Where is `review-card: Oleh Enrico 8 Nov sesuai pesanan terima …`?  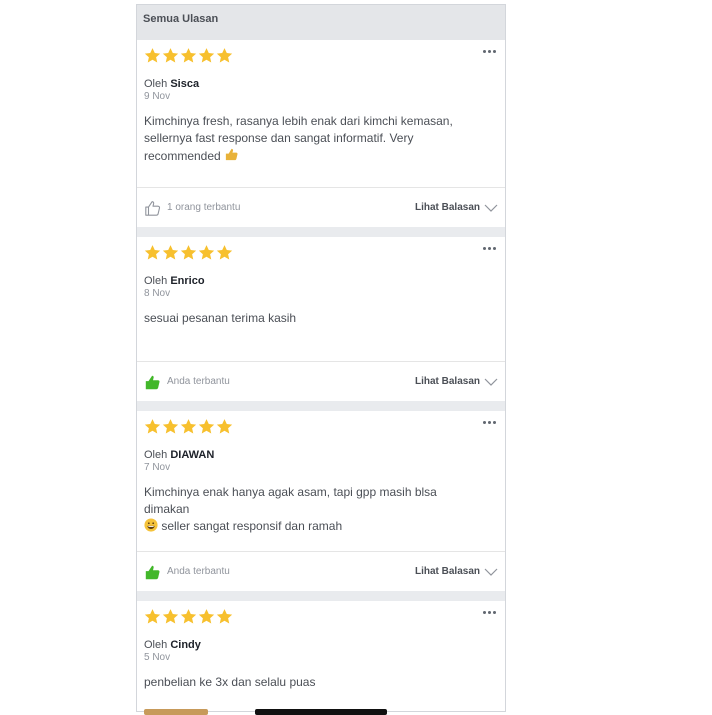
review-card: Oleh Enrico 8 Nov sesuai pesanan terima … is located at coordinates (321, 319).